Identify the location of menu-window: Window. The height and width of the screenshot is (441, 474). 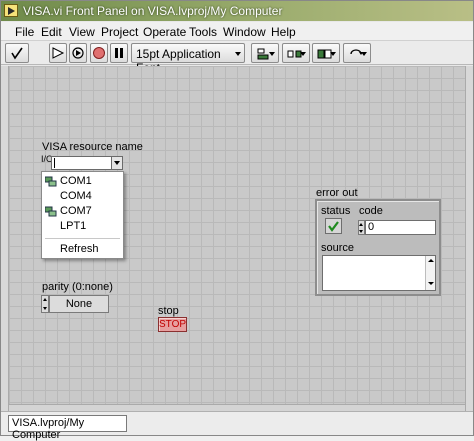
(244, 32).